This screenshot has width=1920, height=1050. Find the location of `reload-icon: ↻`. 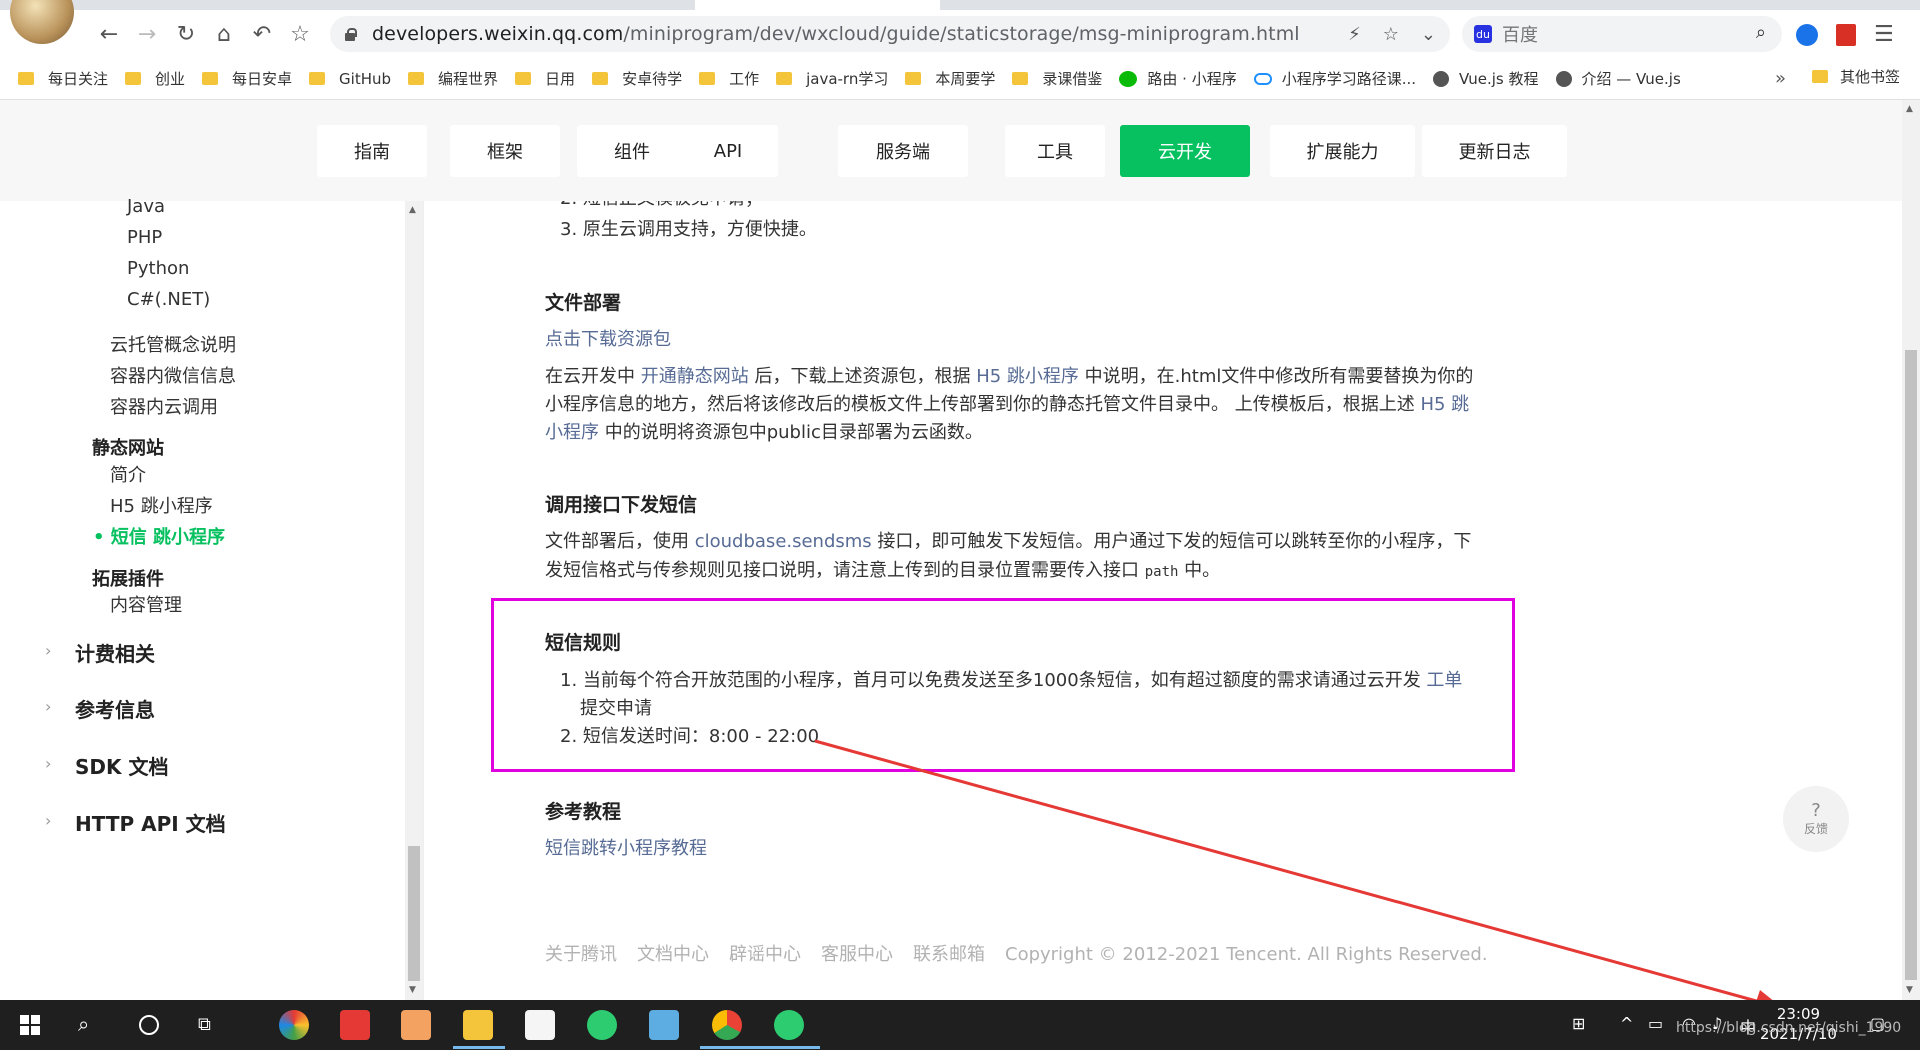

reload-icon: ↻ is located at coordinates (186, 34).